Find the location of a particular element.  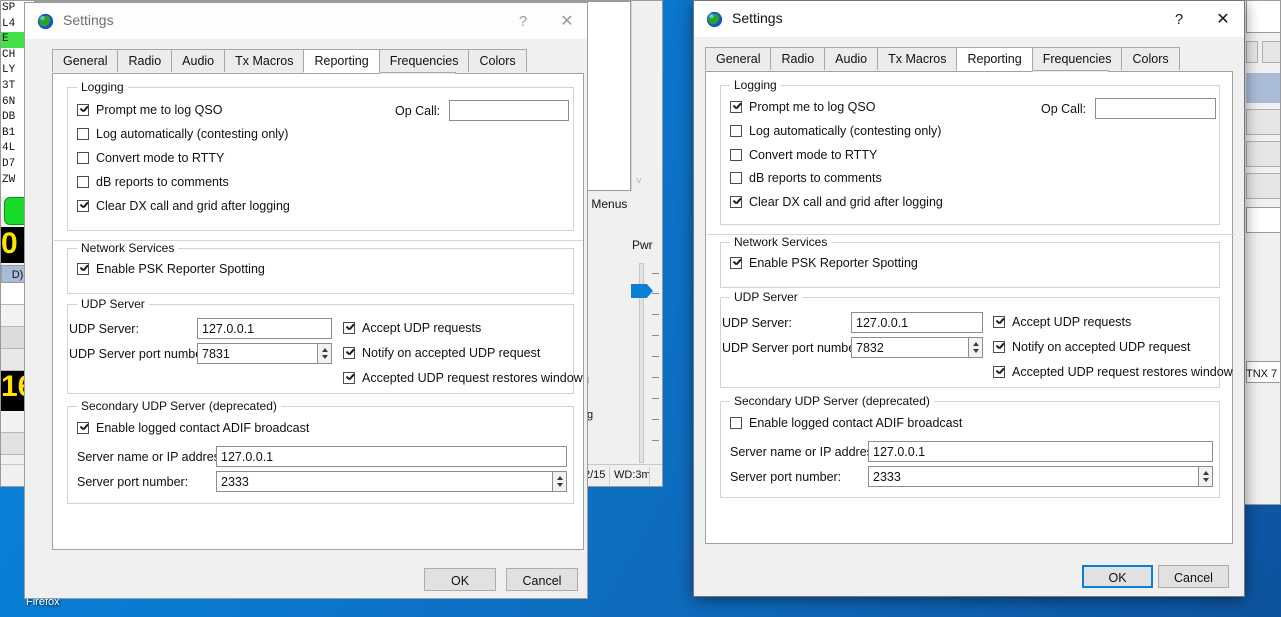

background-selected-row is located at coordinates (1263, 88).